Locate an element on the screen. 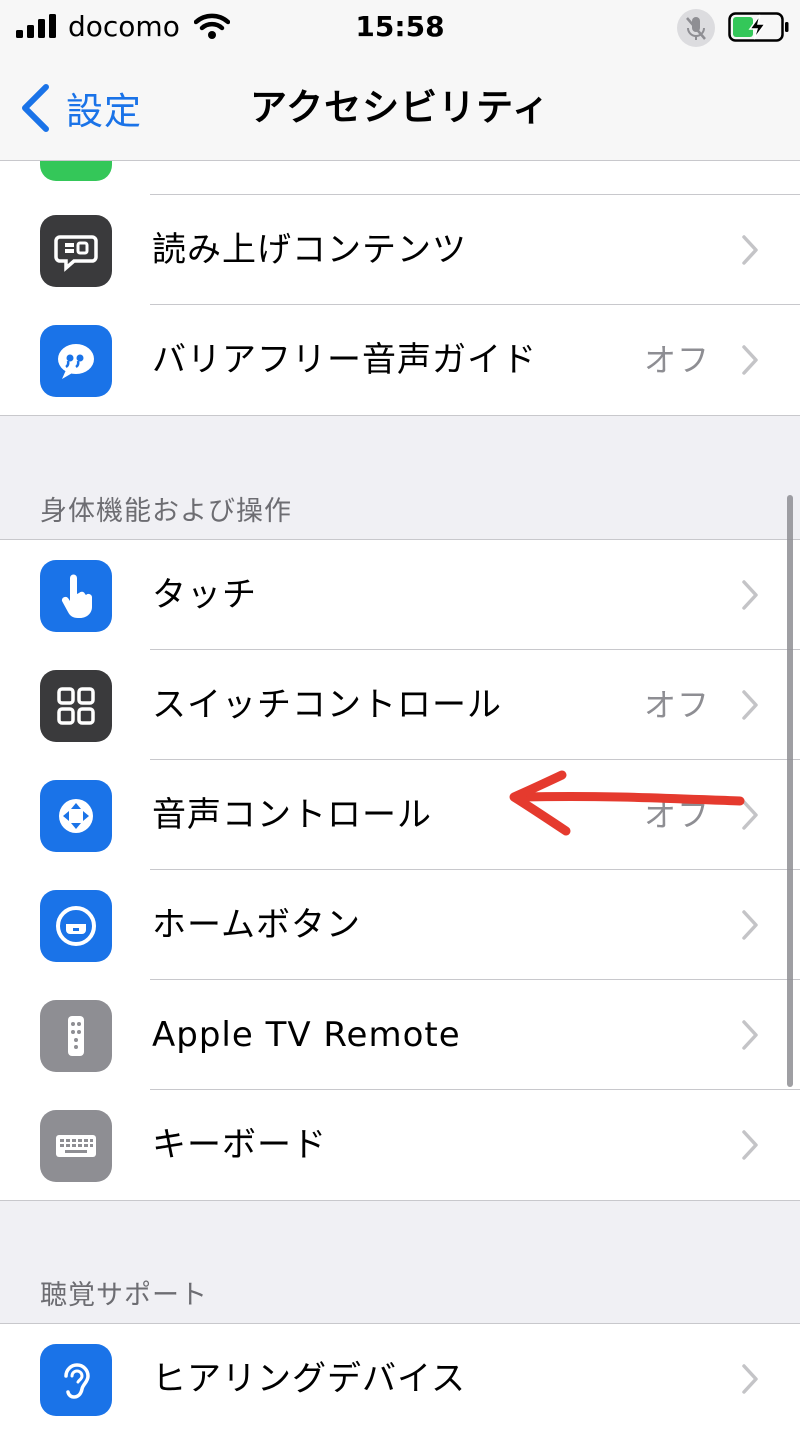  list-item-speak-screen: 読み上げコンテンツ is located at coordinates (400, 250).